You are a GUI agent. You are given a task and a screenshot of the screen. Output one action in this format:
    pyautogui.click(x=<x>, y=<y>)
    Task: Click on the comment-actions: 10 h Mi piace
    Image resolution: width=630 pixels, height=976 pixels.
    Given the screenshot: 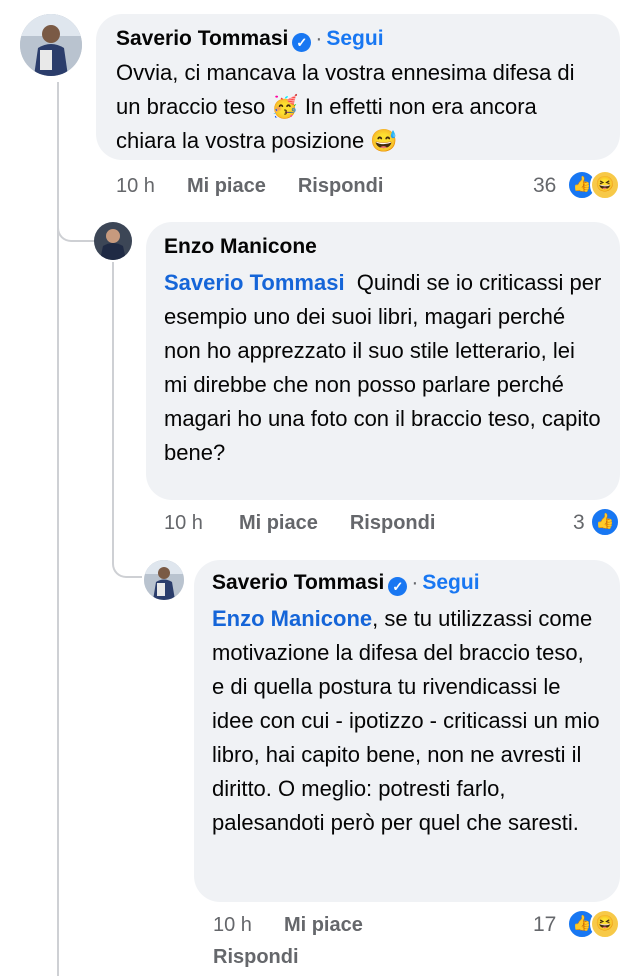 What is the action you would take?
    pyautogui.click(x=288, y=925)
    